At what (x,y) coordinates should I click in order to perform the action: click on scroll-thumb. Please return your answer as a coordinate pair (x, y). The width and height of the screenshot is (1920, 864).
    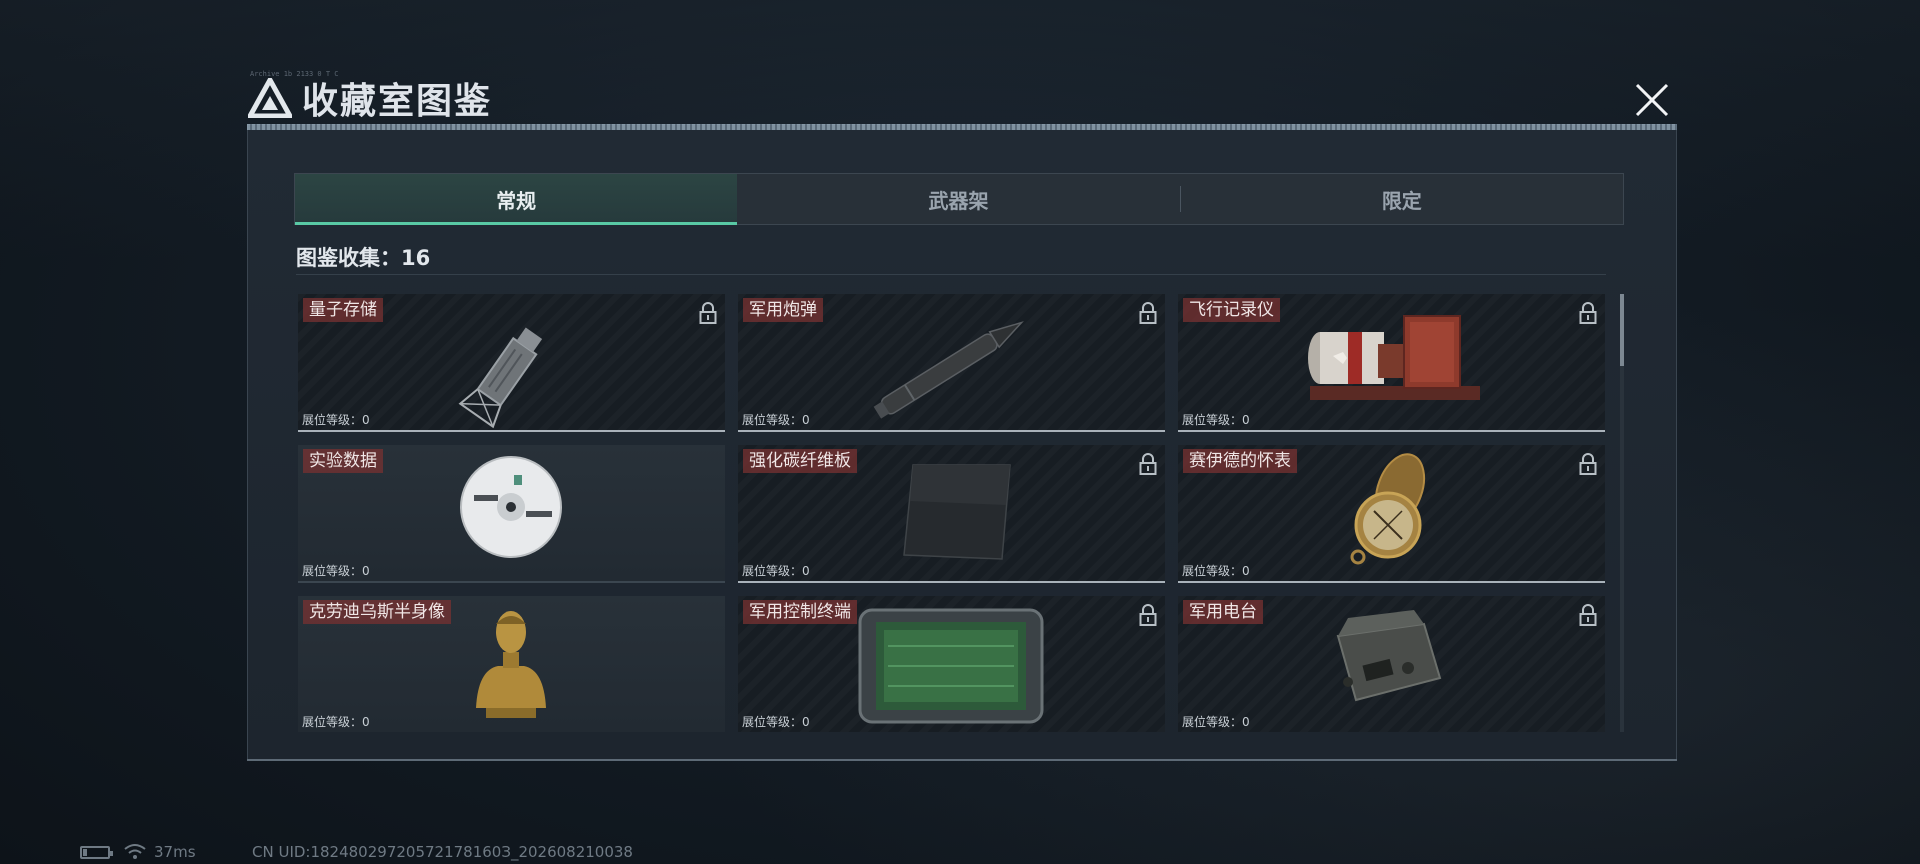
    Looking at the image, I should click on (1622, 330).